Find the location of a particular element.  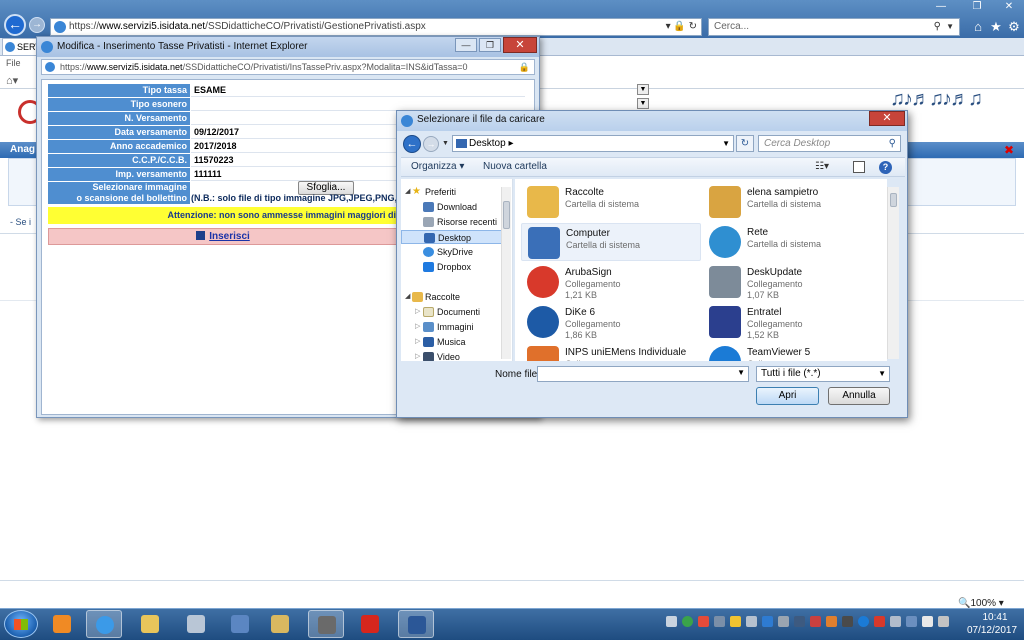

flag-icon is located at coordinates (927, 621).